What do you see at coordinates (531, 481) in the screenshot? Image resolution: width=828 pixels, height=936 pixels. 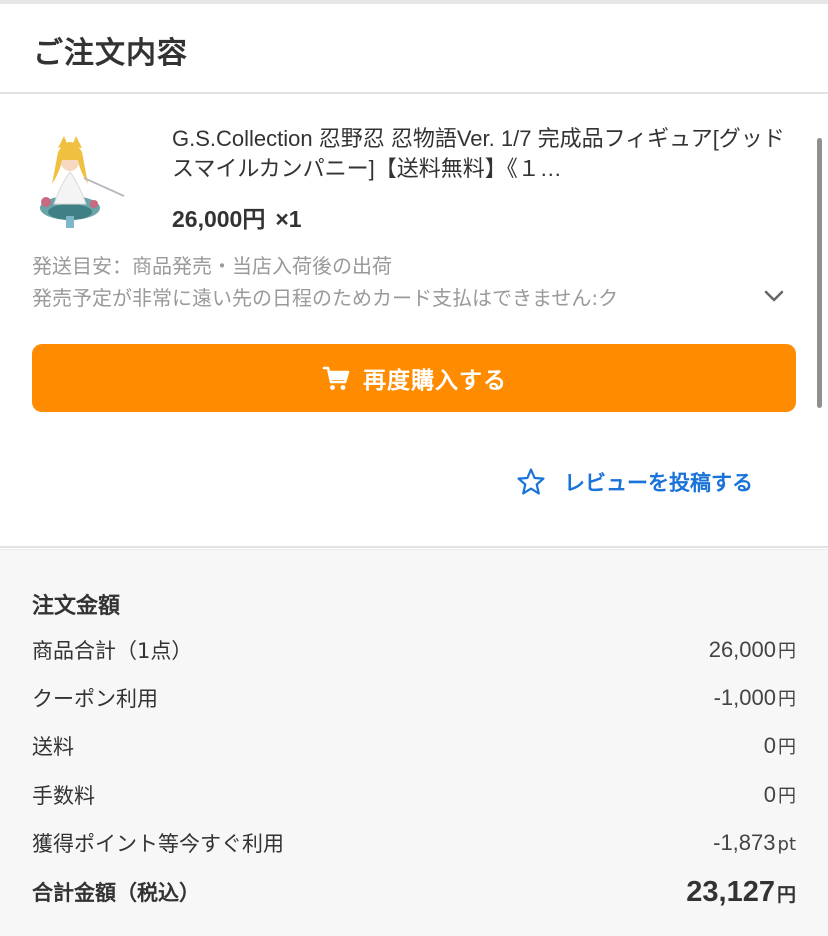 I see `star-outline-icon` at bounding box center [531, 481].